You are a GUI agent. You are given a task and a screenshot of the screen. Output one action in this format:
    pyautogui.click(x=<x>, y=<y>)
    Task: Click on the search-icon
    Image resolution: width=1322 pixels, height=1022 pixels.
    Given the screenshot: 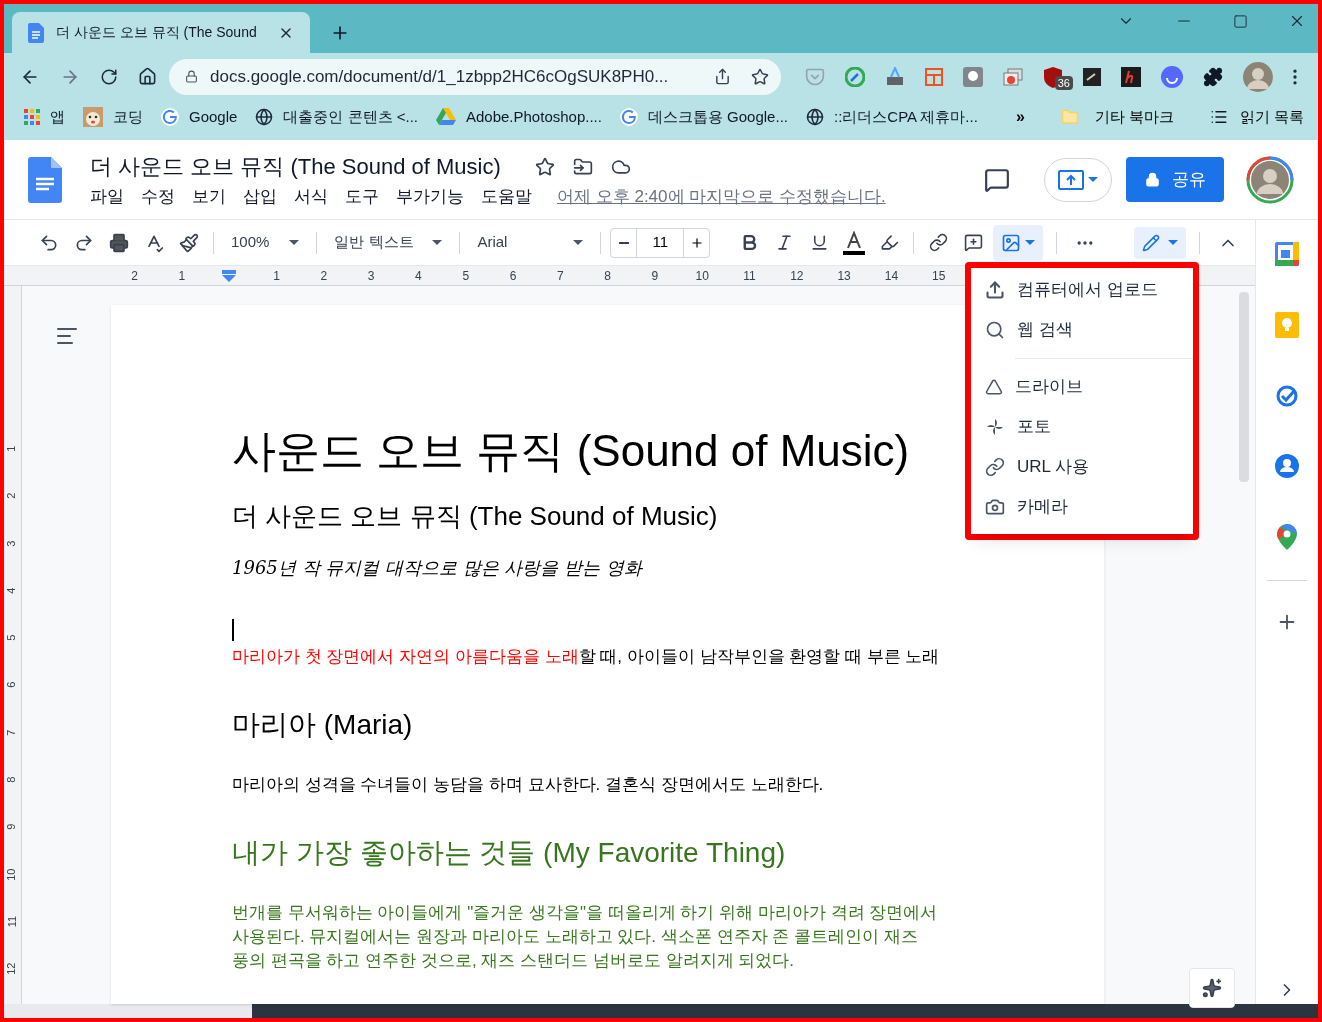 What is the action you would take?
    pyautogui.click(x=995, y=330)
    